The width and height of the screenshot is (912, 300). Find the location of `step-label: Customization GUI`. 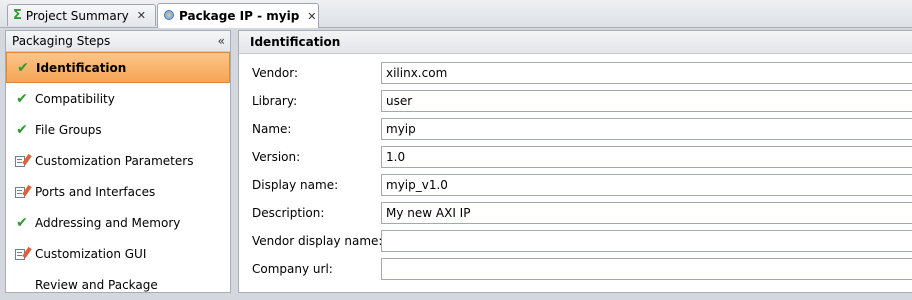

step-label: Customization GUI is located at coordinates (91, 253).